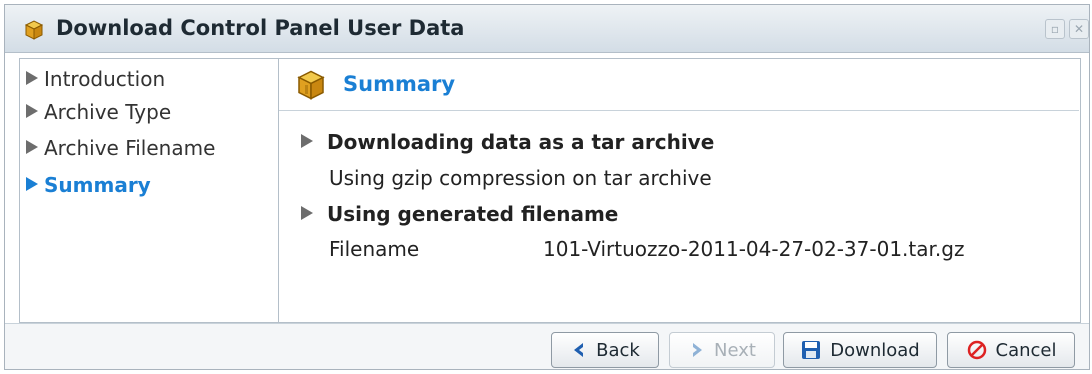  I want to click on dialog-title: Download Control Panel User Data, so click(260, 28).